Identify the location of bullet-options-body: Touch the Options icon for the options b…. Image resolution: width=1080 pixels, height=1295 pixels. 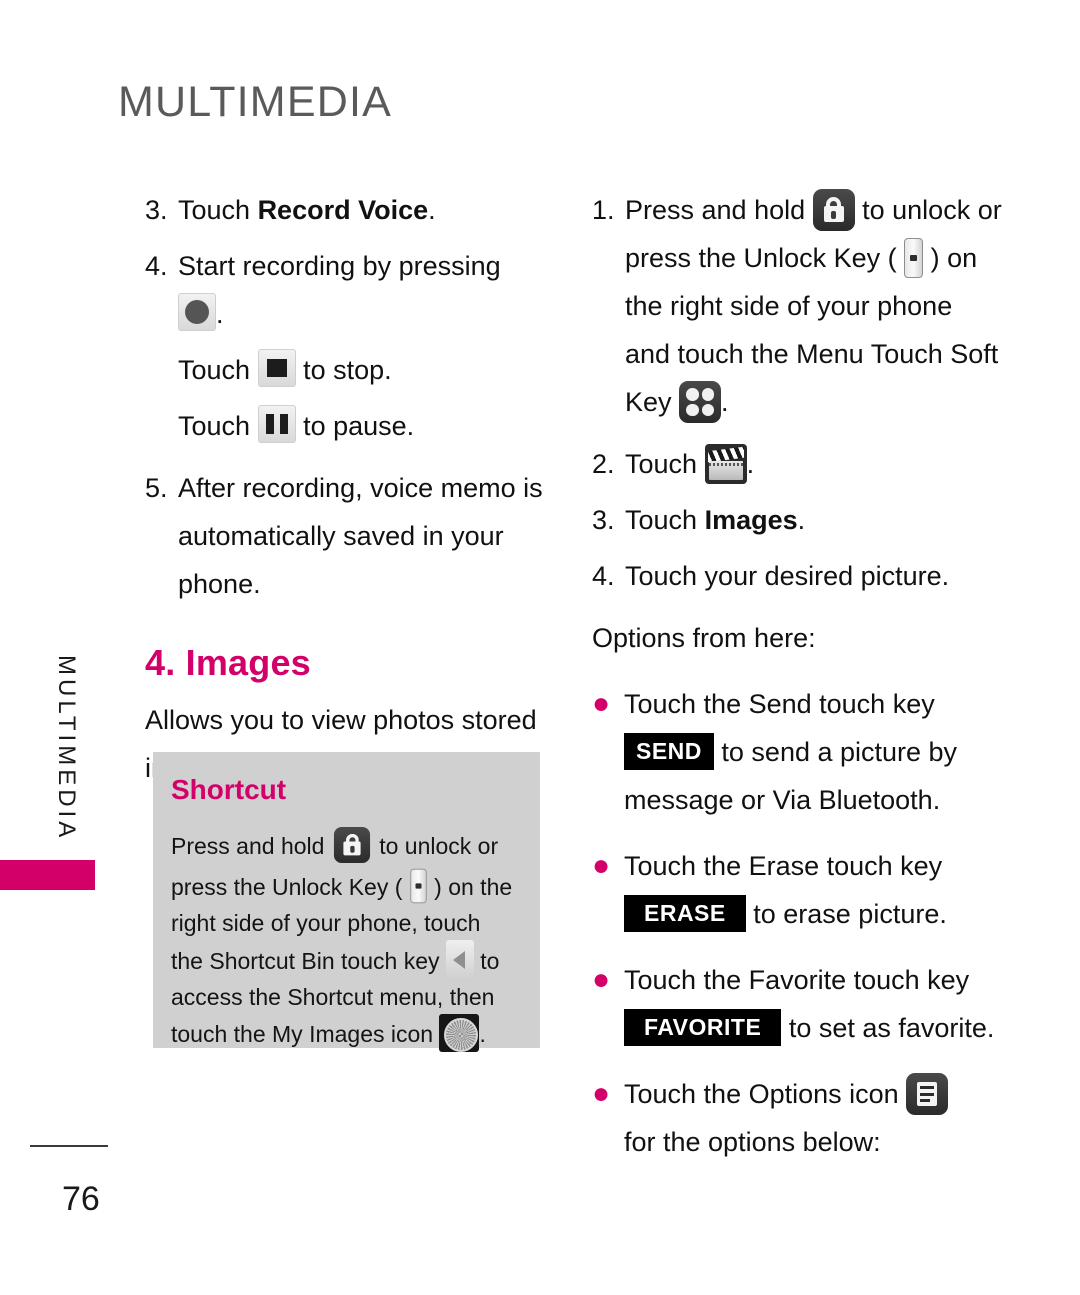
(813, 1118).